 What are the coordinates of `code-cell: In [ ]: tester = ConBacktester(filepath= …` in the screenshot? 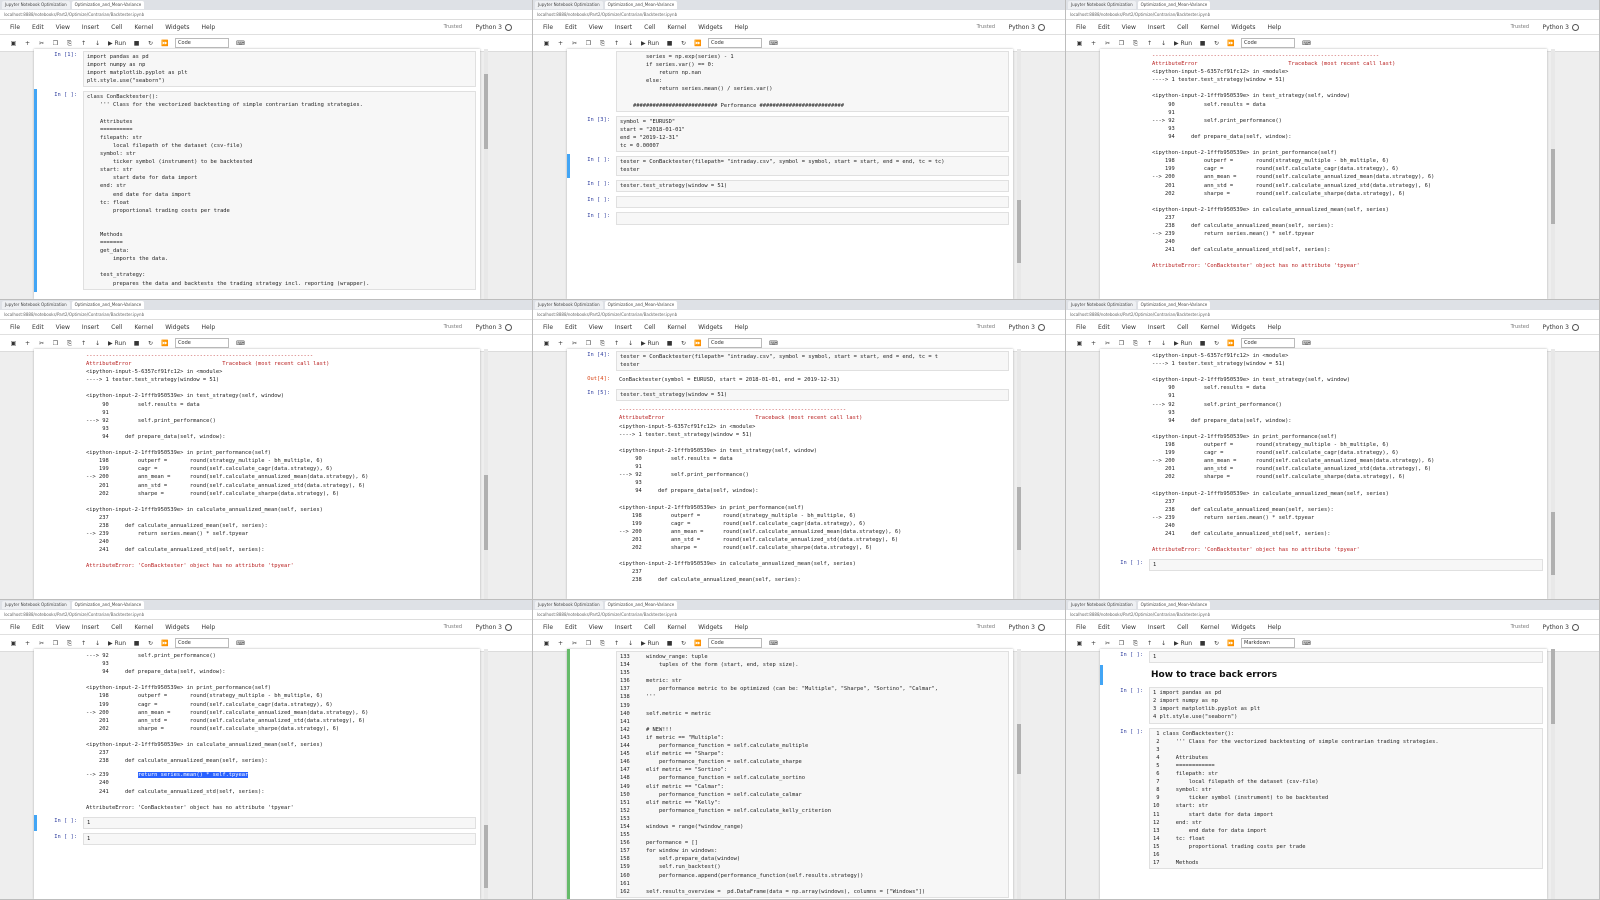 It's located at (790, 166).